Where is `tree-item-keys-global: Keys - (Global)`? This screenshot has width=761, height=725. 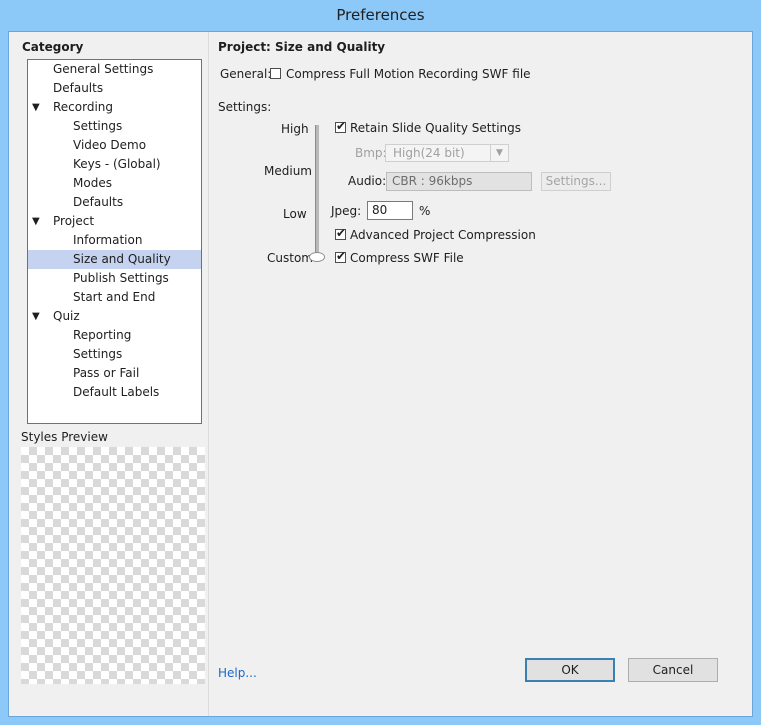 tree-item-keys-global: Keys - (Global) is located at coordinates (114, 164).